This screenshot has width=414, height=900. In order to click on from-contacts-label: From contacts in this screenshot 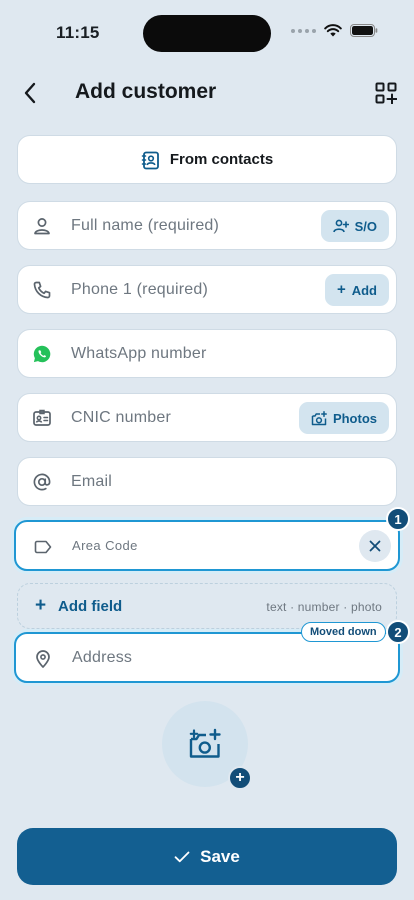, I will do `click(221, 159)`.